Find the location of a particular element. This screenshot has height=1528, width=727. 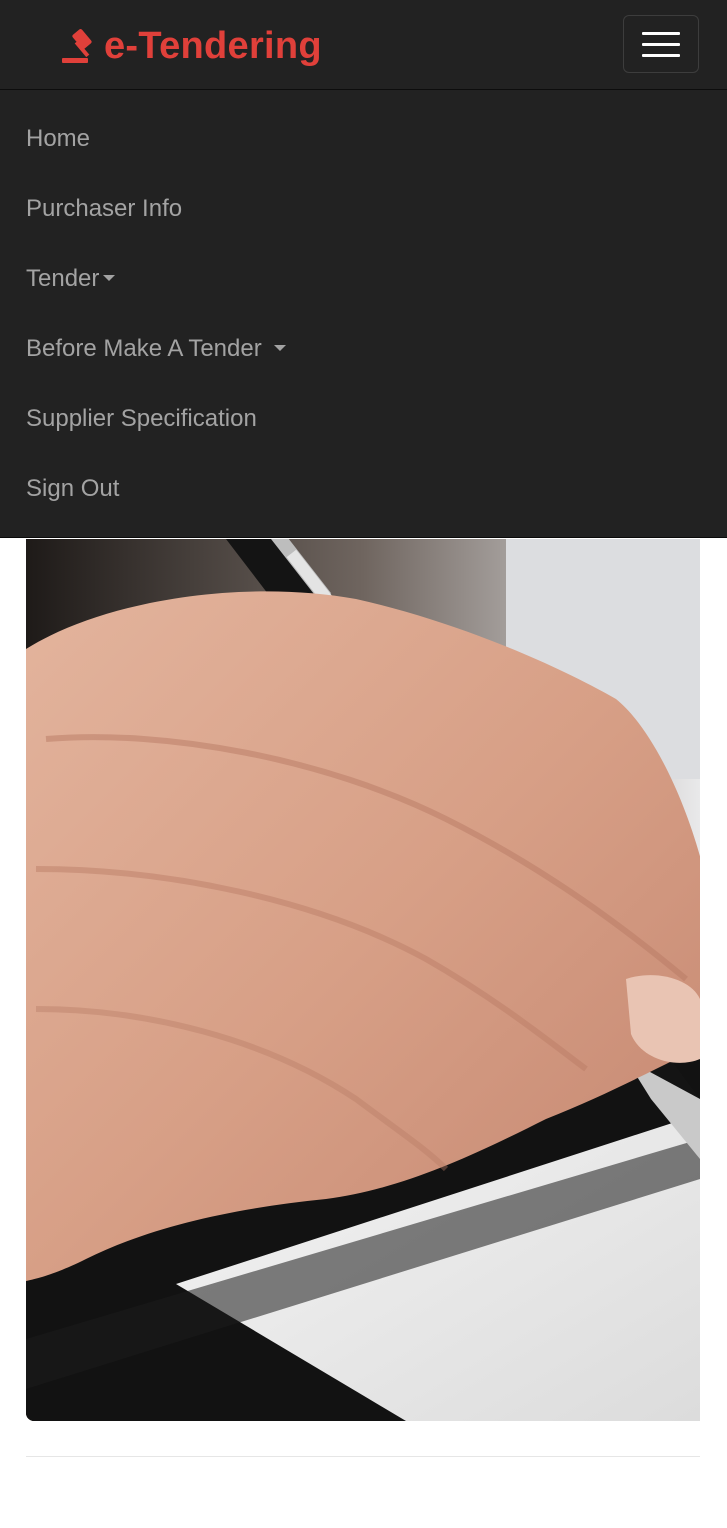

nav-item-label: Before Make A Tender is located at coordinates (144, 348).